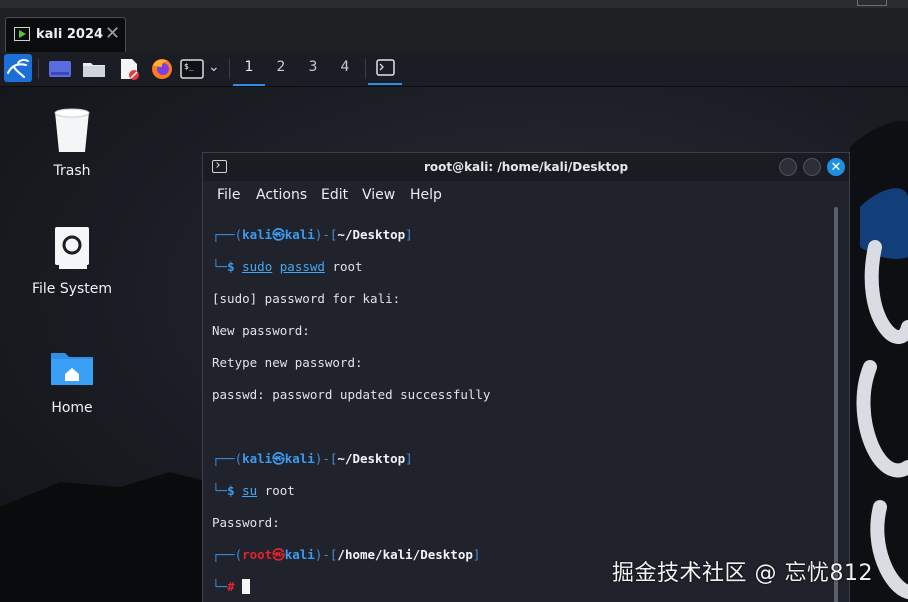 The height and width of the screenshot is (602, 908). I want to click on watermark: 掘金技术社区 @ 忘忧812, so click(742, 573).